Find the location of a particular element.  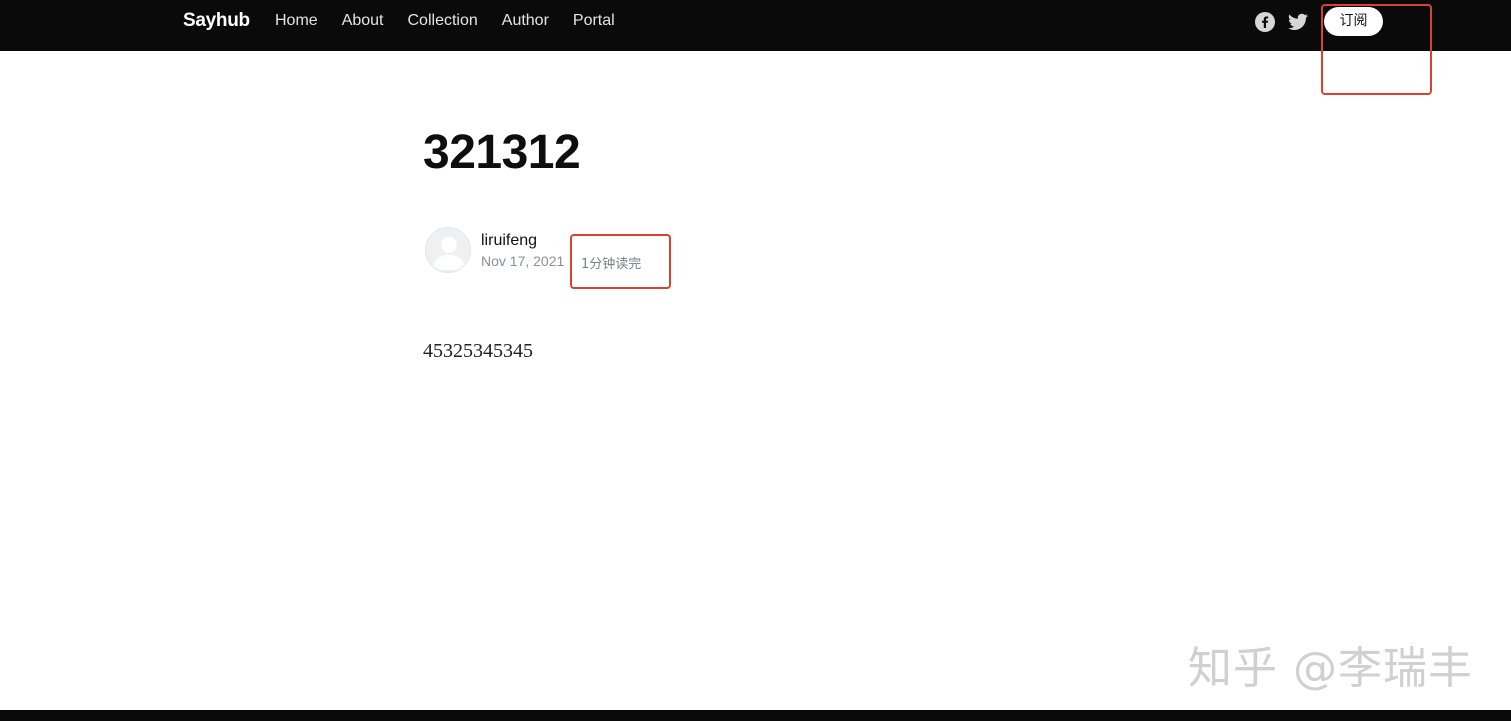

twitter-icon is located at coordinates (1298, 22).